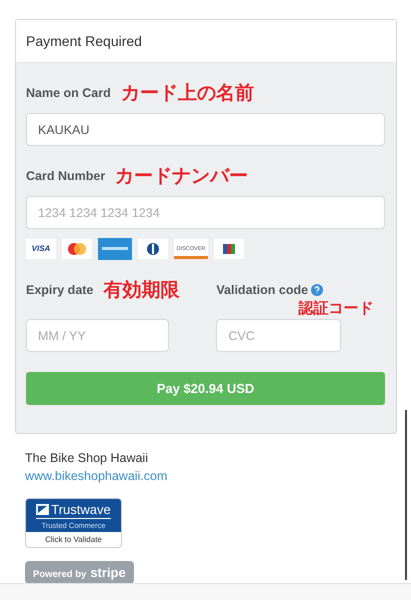 Image resolution: width=411 pixels, height=600 pixels. Describe the element at coordinates (68, 93) in the screenshot. I see `field-label: Name on Card` at that location.